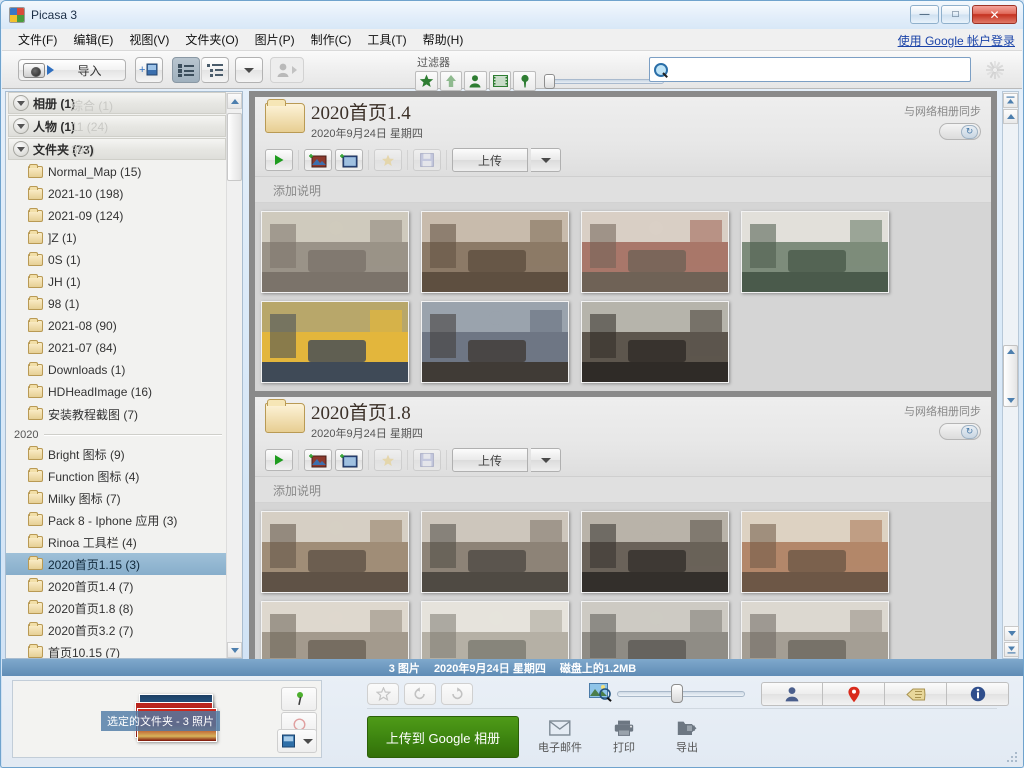 The image size is (1024, 768). What do you see at coordinates (234, 650) in the screenshot?
I see `sidebar-scroll-down-button` at bounding box center [234, 650].